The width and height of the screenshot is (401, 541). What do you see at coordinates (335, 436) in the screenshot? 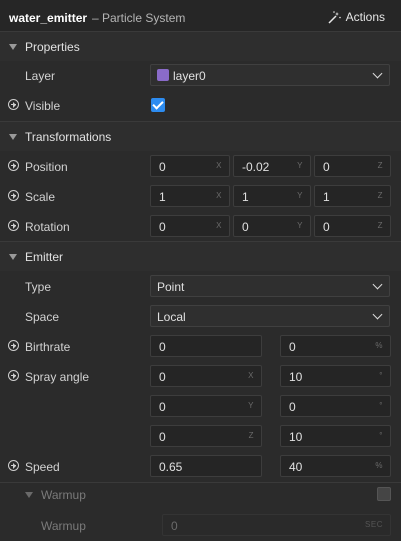
I see `spray-z-angle-field: 10 °` at bounding box center [335, 436].